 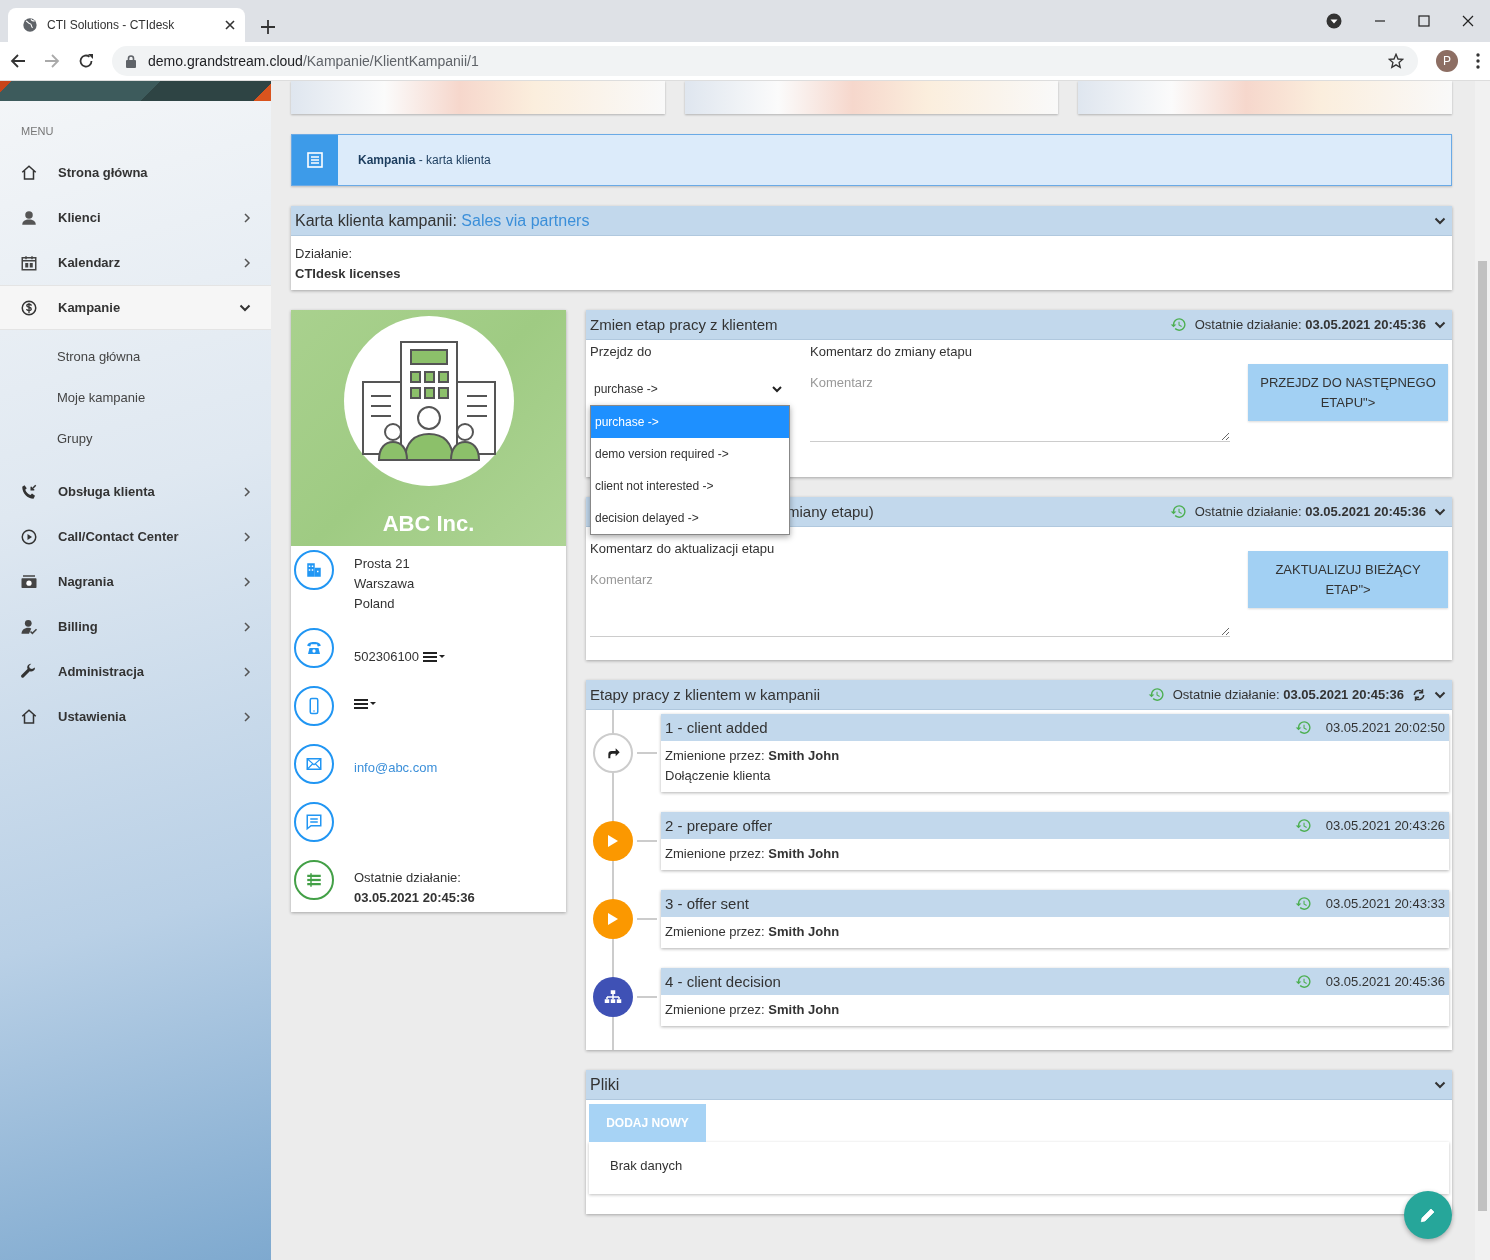 What do you see at coordinates (314, 570) in the screenshot?
I see `building-icon` at bounding box center [314, 570].